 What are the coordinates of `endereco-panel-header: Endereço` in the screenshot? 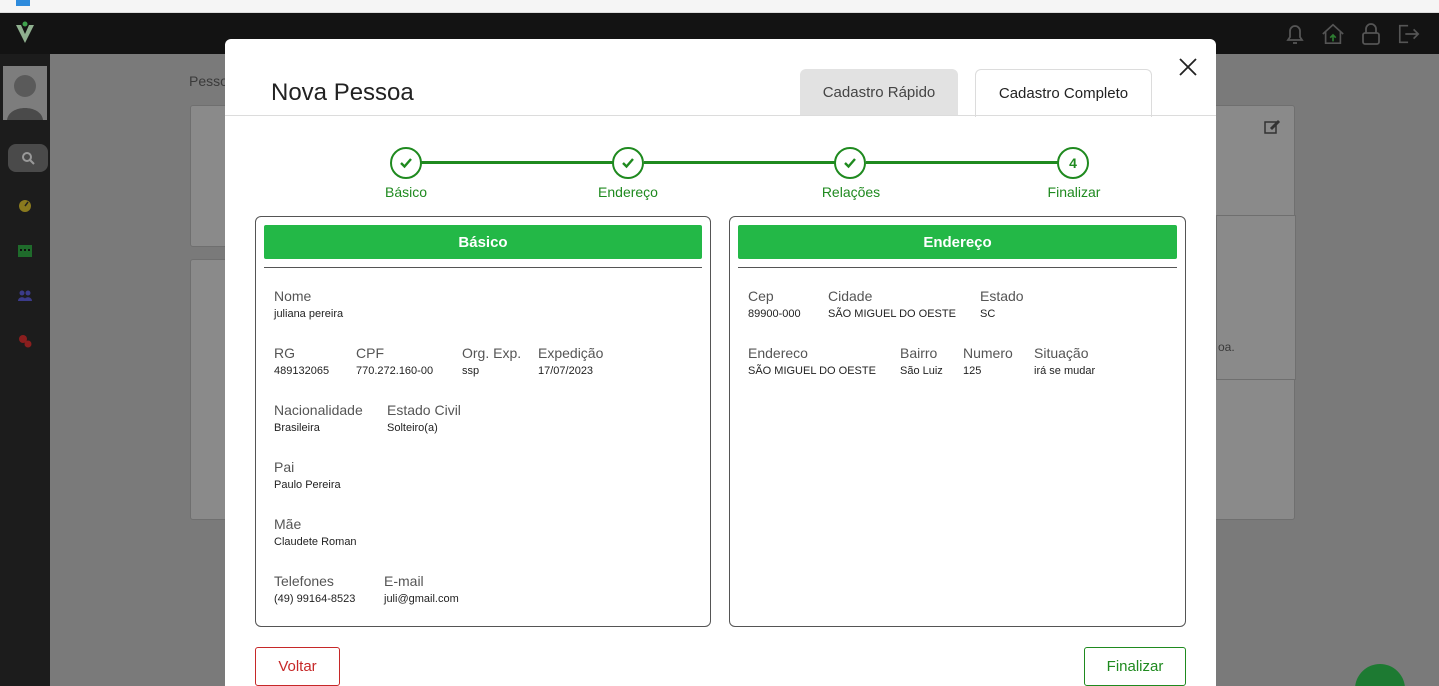 It's located at (957, 242).